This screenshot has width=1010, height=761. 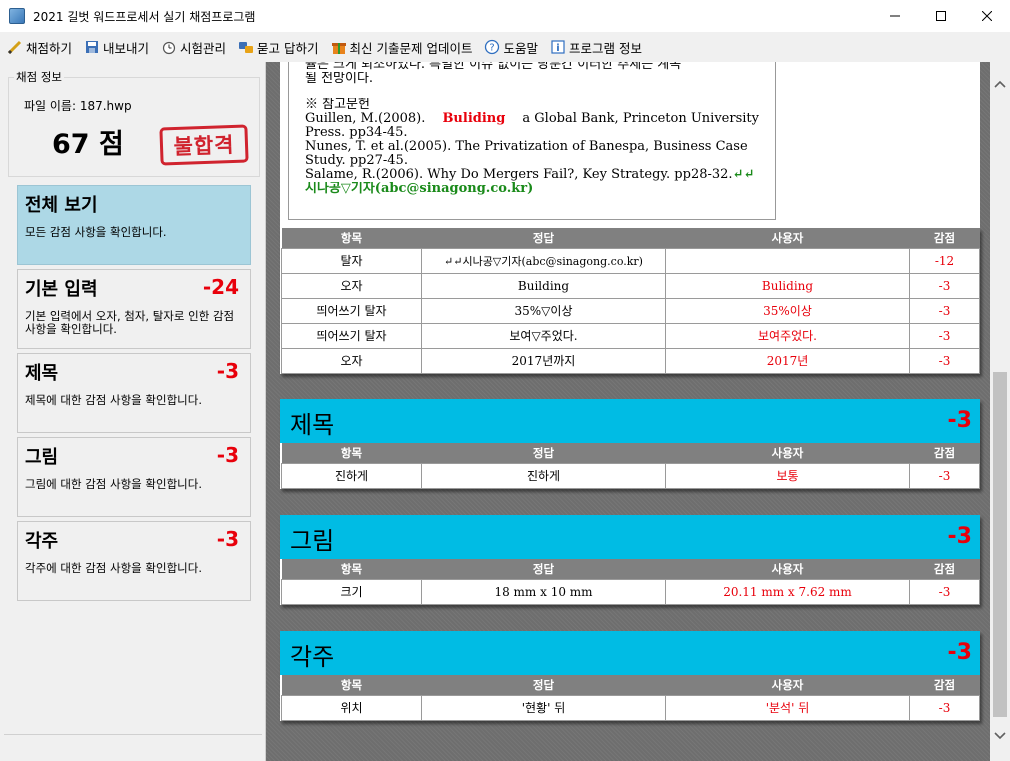 I want to click on table-row: 위치 '현황' 뒤 '분석' 뒤 -3, so click(x=630, y=707).